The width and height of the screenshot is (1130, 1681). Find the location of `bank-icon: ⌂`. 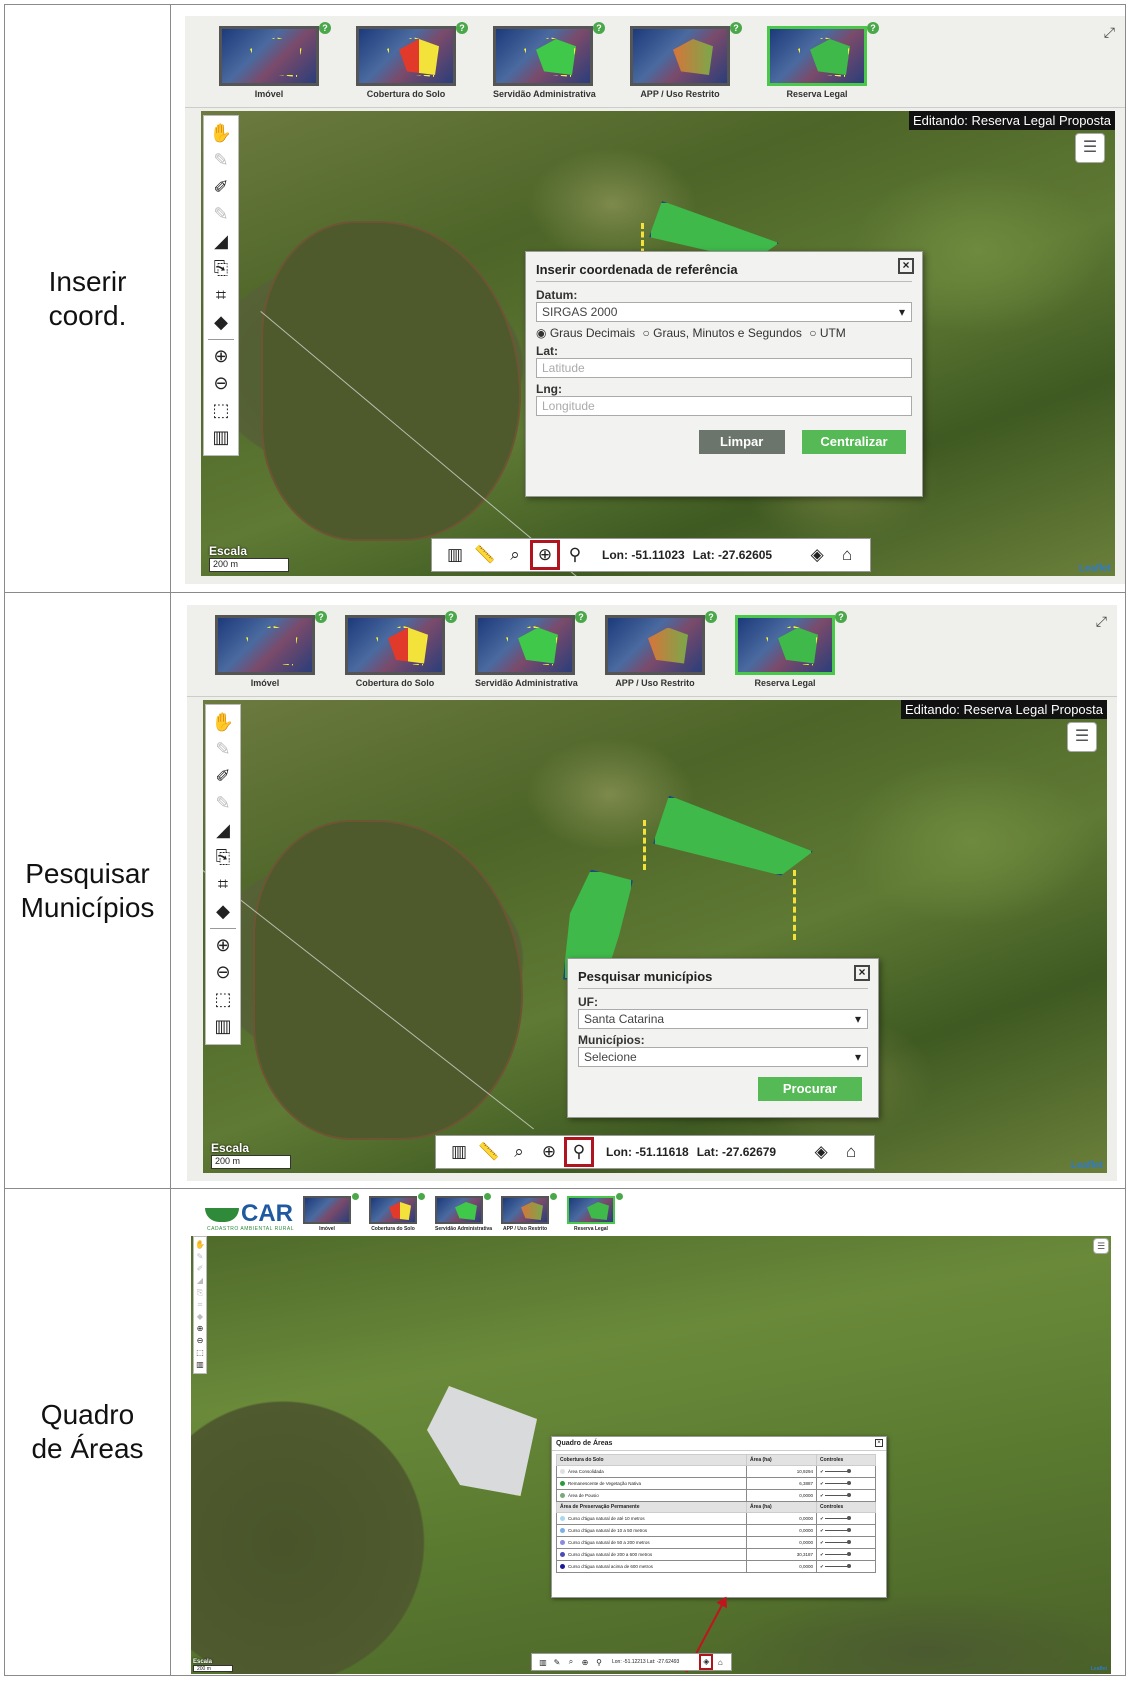

bank-icon: ⌂ is located at coordinates (847, 555).